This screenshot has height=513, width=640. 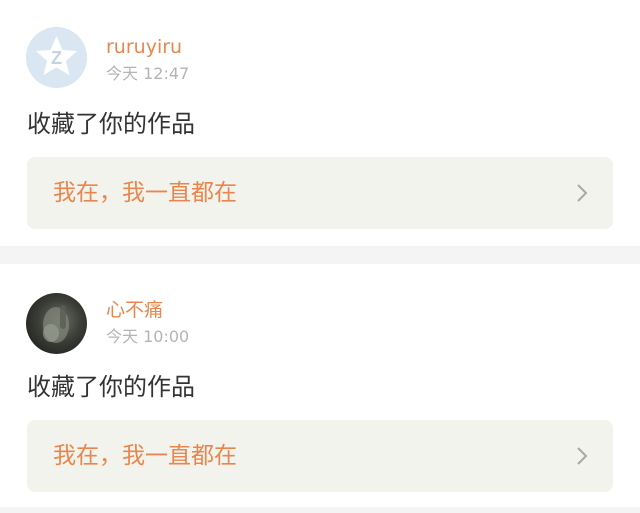 I want to click on avatar, so click(x=56, y=323).